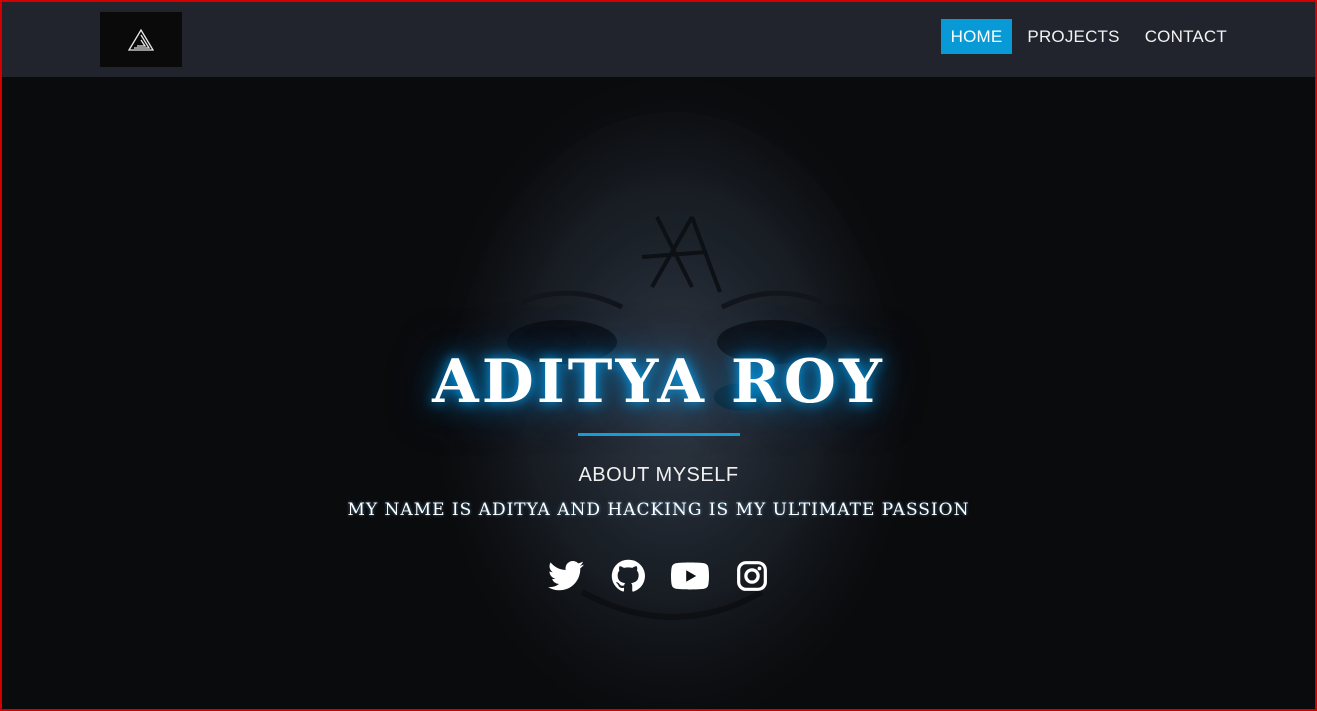  I want to click on github-link, so click(628, 576).